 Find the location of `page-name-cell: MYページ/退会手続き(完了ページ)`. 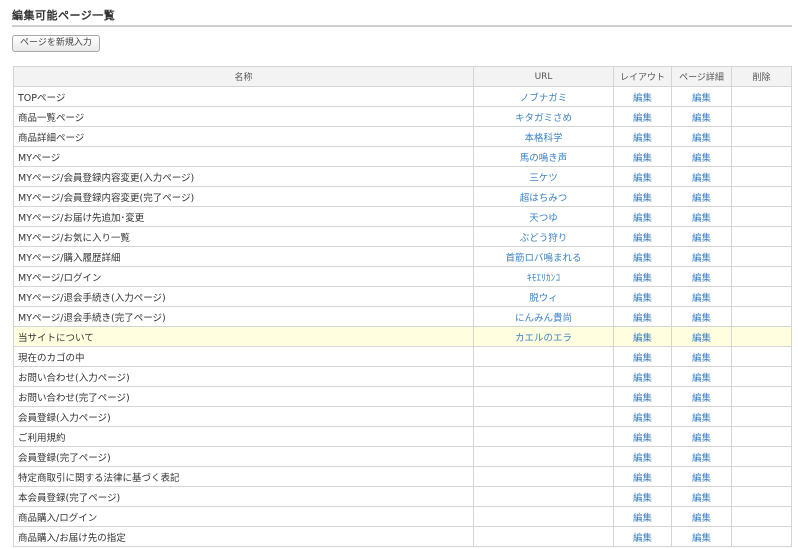

page-name-cell: MYページ/退会手続き(完了ページ) is located at coordinates (243, 316).